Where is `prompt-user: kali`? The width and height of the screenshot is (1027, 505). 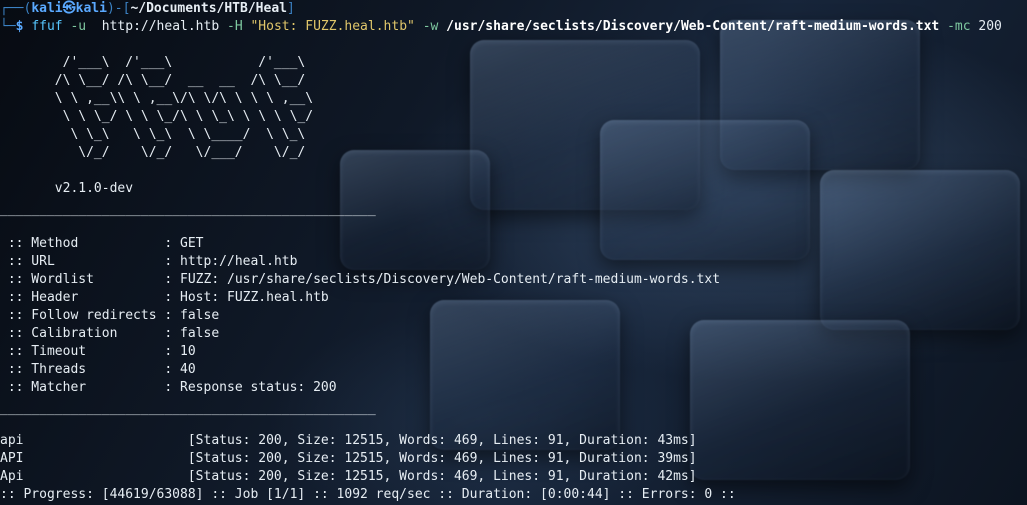
prompt-user: kali is located at coordinates (47, 8).